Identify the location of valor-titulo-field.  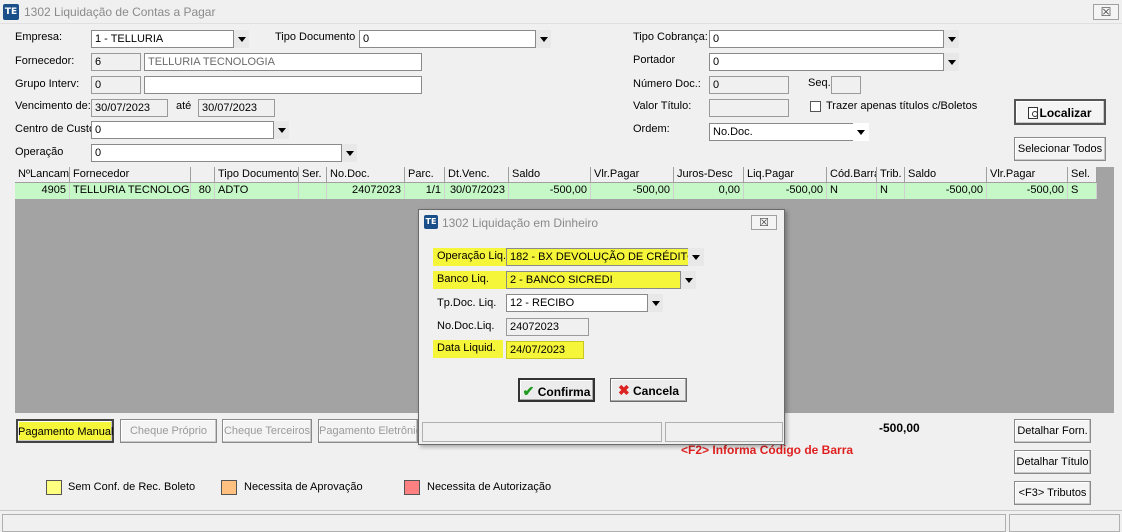
(749, 108).